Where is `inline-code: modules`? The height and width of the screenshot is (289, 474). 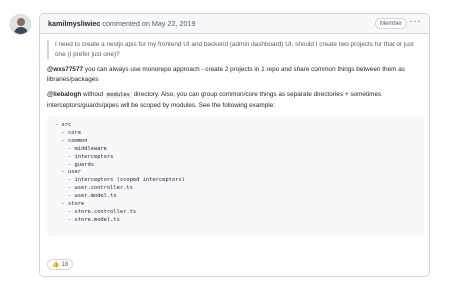
inline-code: modules is located at coordinates (118, 95).